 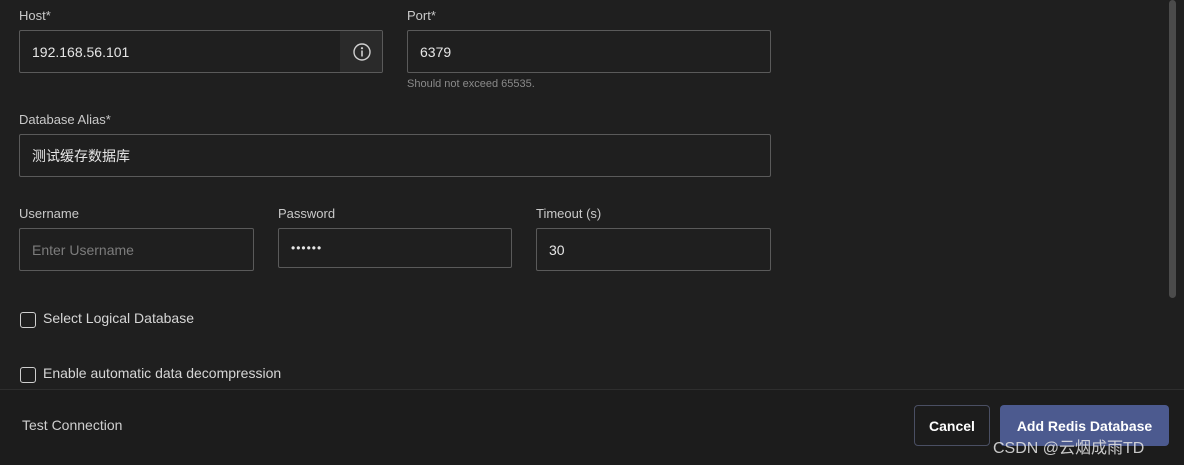 What do you see at coordinates (1172, 149) in the screenshot?
I see `scrollbar-thumb` at bounding box center [1172, 149].